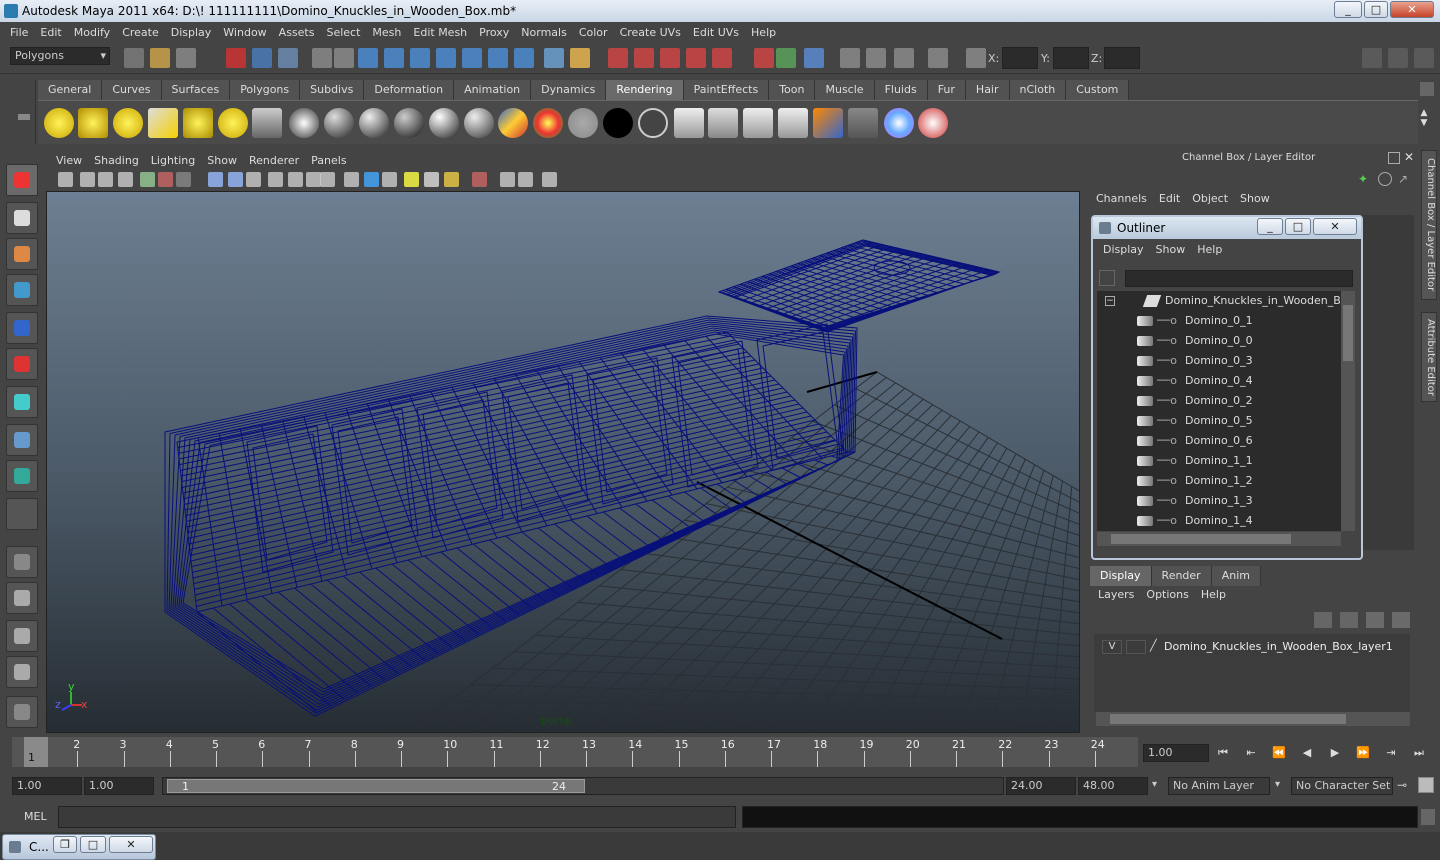 This screenshot has height=860, width=1440. What do you see at coordinates (1255, 201) in the screenshot?
I see `channel-box-menu-show: Show` at bounding box center [1255, 201].